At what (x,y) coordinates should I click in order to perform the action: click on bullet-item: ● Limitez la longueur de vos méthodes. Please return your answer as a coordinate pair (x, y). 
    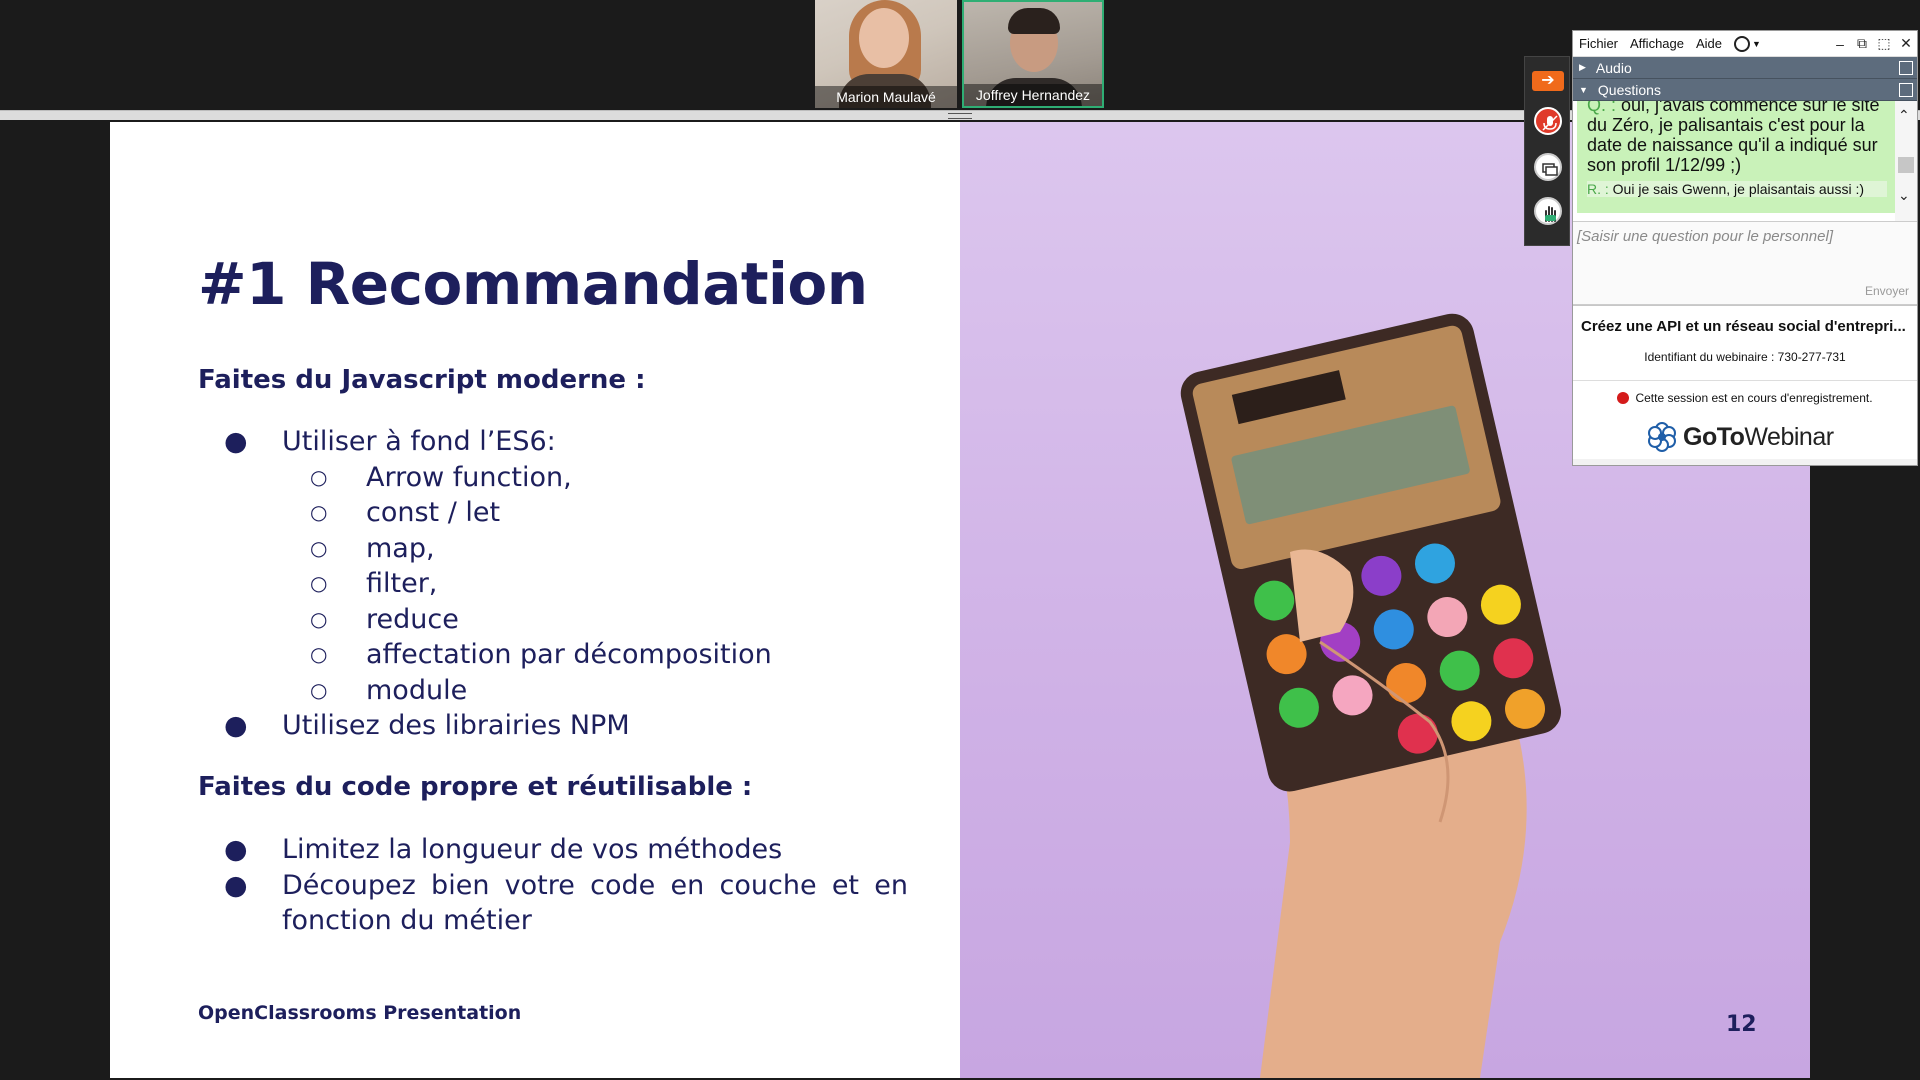
    Looking at the image, I should click on (503, 849).